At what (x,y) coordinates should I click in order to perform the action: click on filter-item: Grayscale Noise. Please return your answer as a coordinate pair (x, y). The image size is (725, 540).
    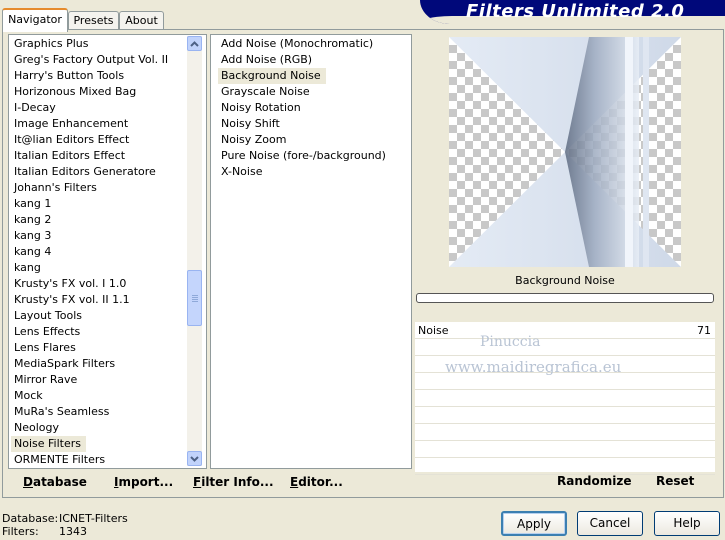
    Looking at the image, I should click on (313, 92).